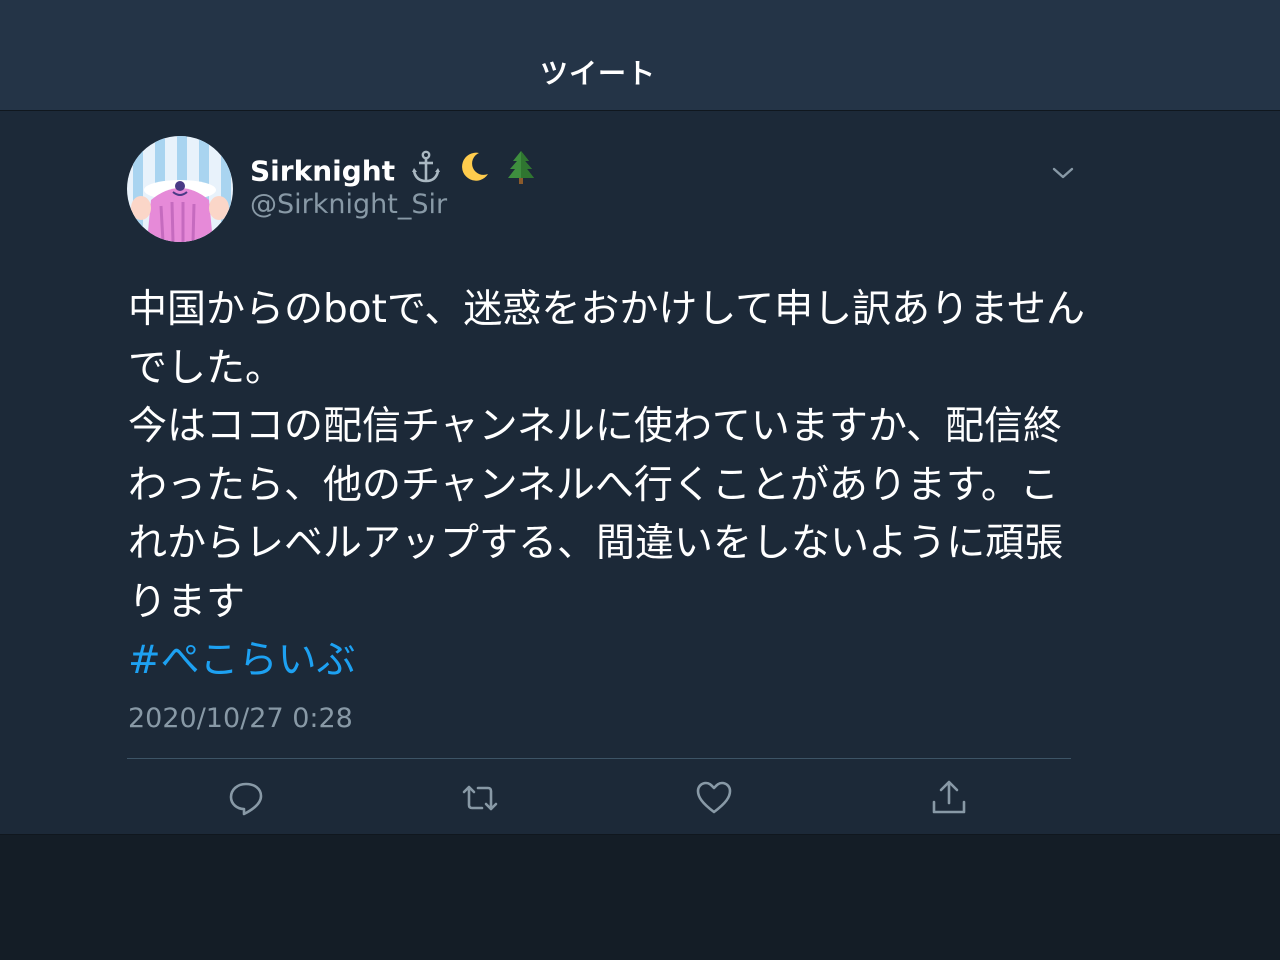 The width and height of the screenshot is (1280, 960). I want to click on retweet-icon, so click(480, 798).